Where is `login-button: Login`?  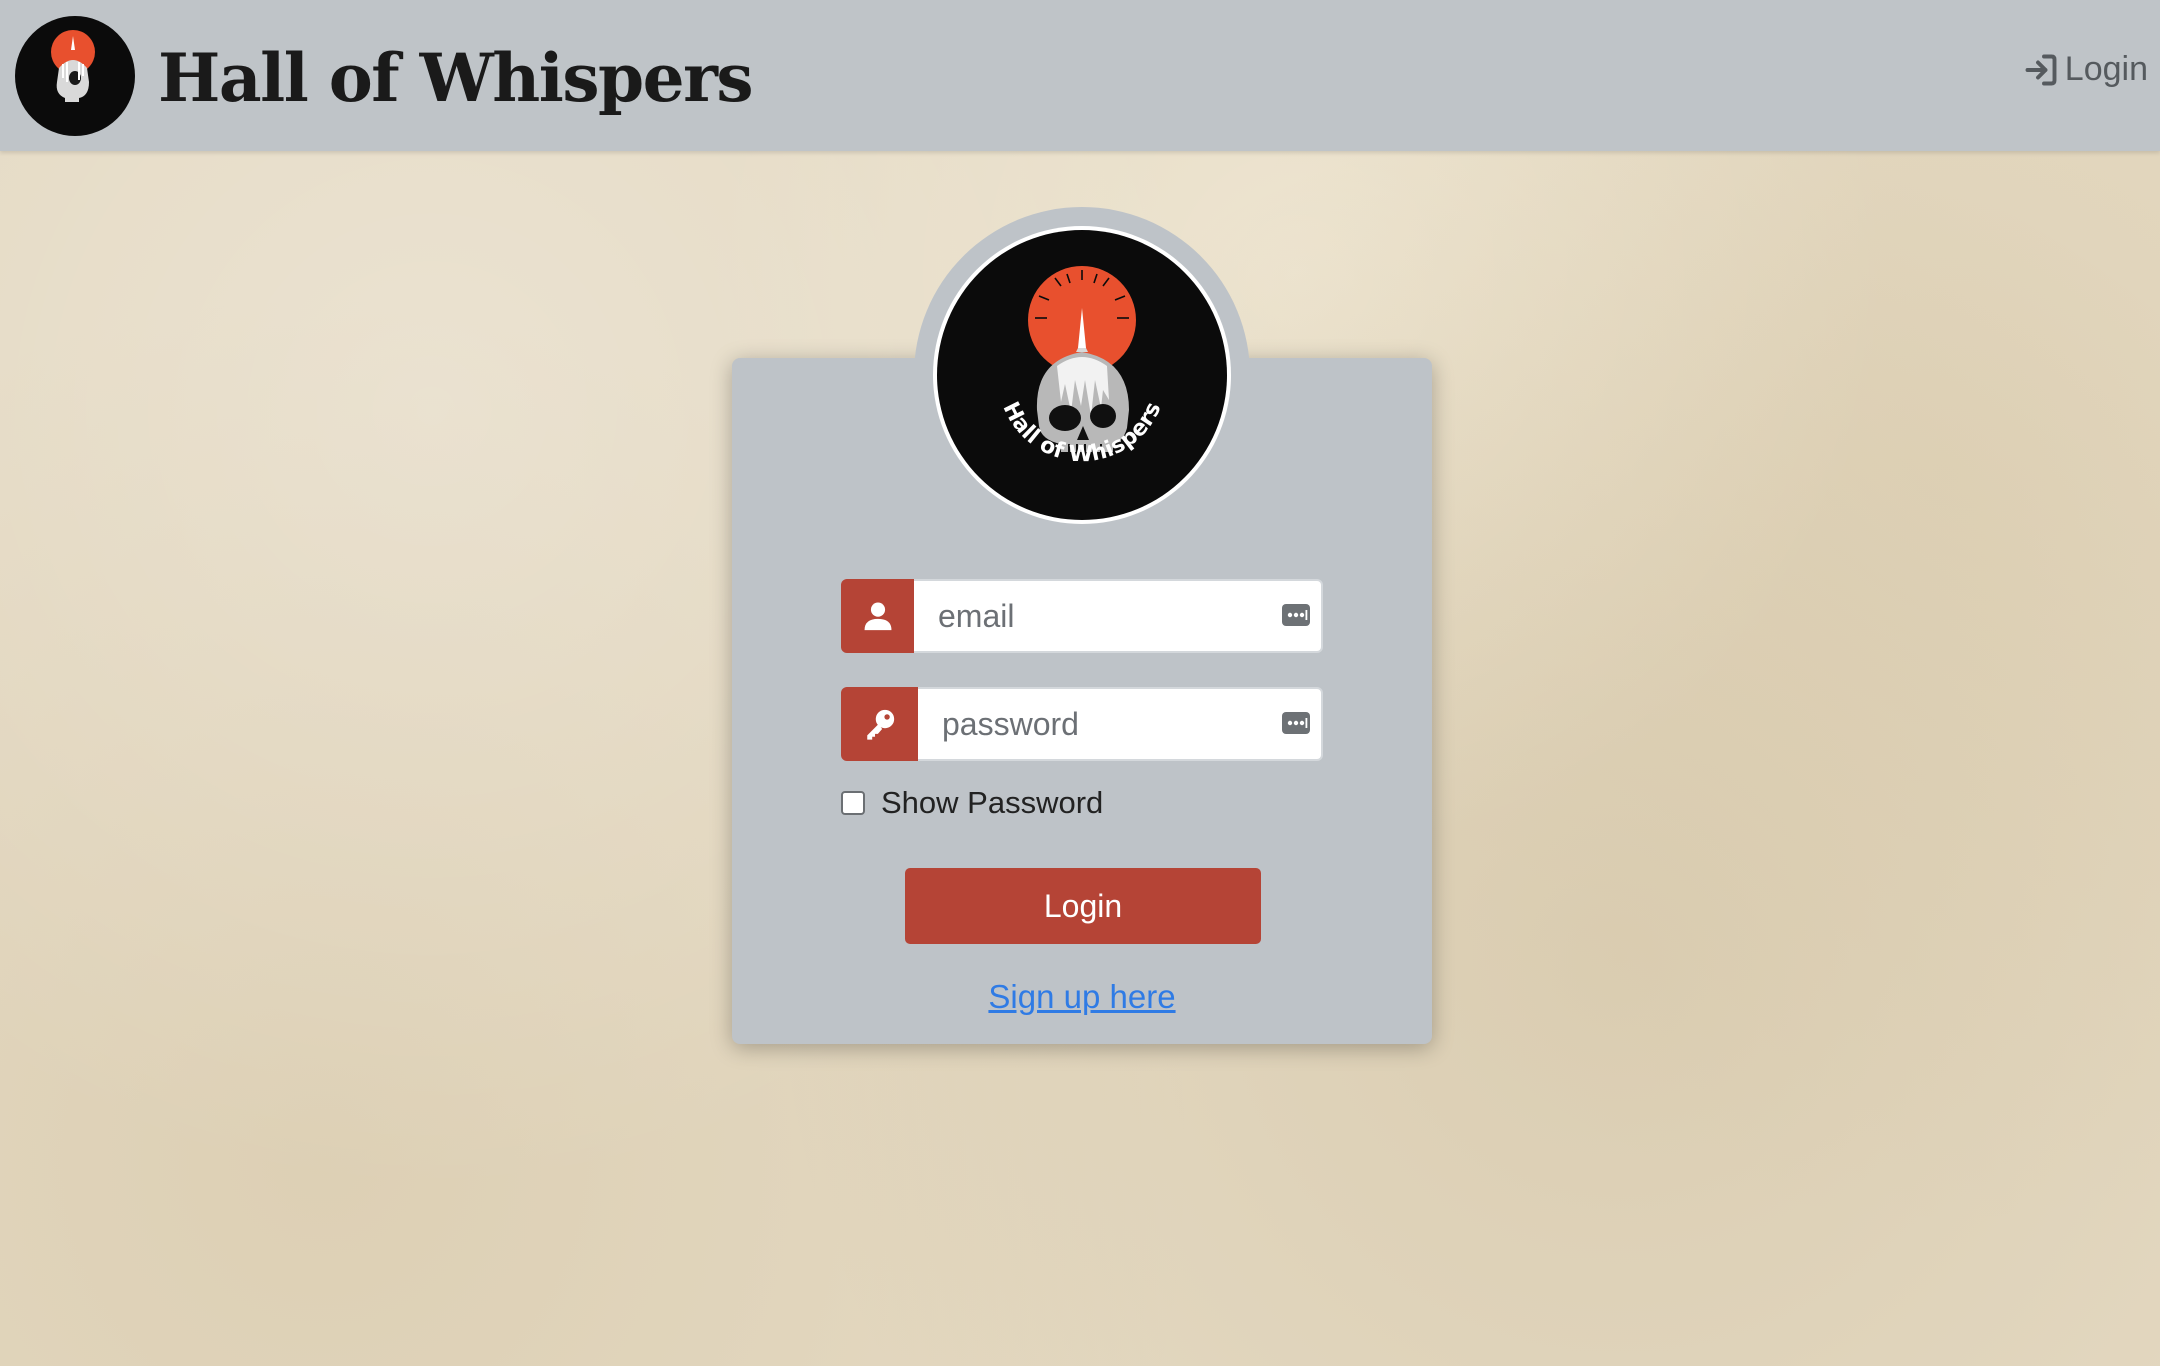
login-button: Login is located at coordinates (1083, 906).